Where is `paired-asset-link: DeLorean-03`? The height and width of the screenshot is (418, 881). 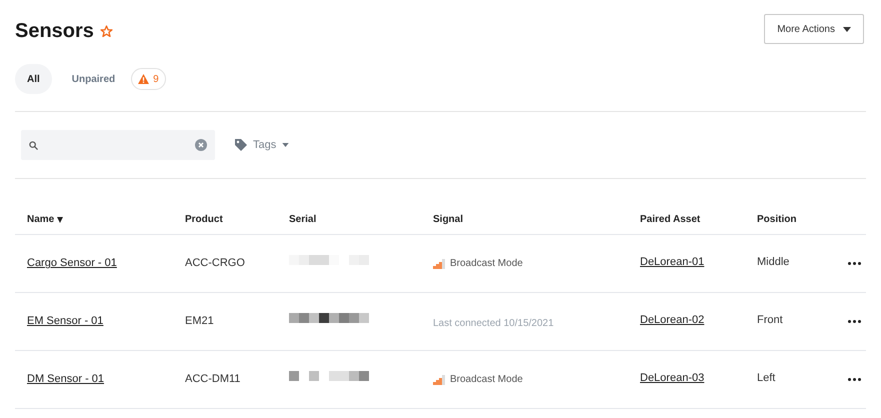 paired-asset-link: DeLorean-03 is located at coordinates (672, 378).